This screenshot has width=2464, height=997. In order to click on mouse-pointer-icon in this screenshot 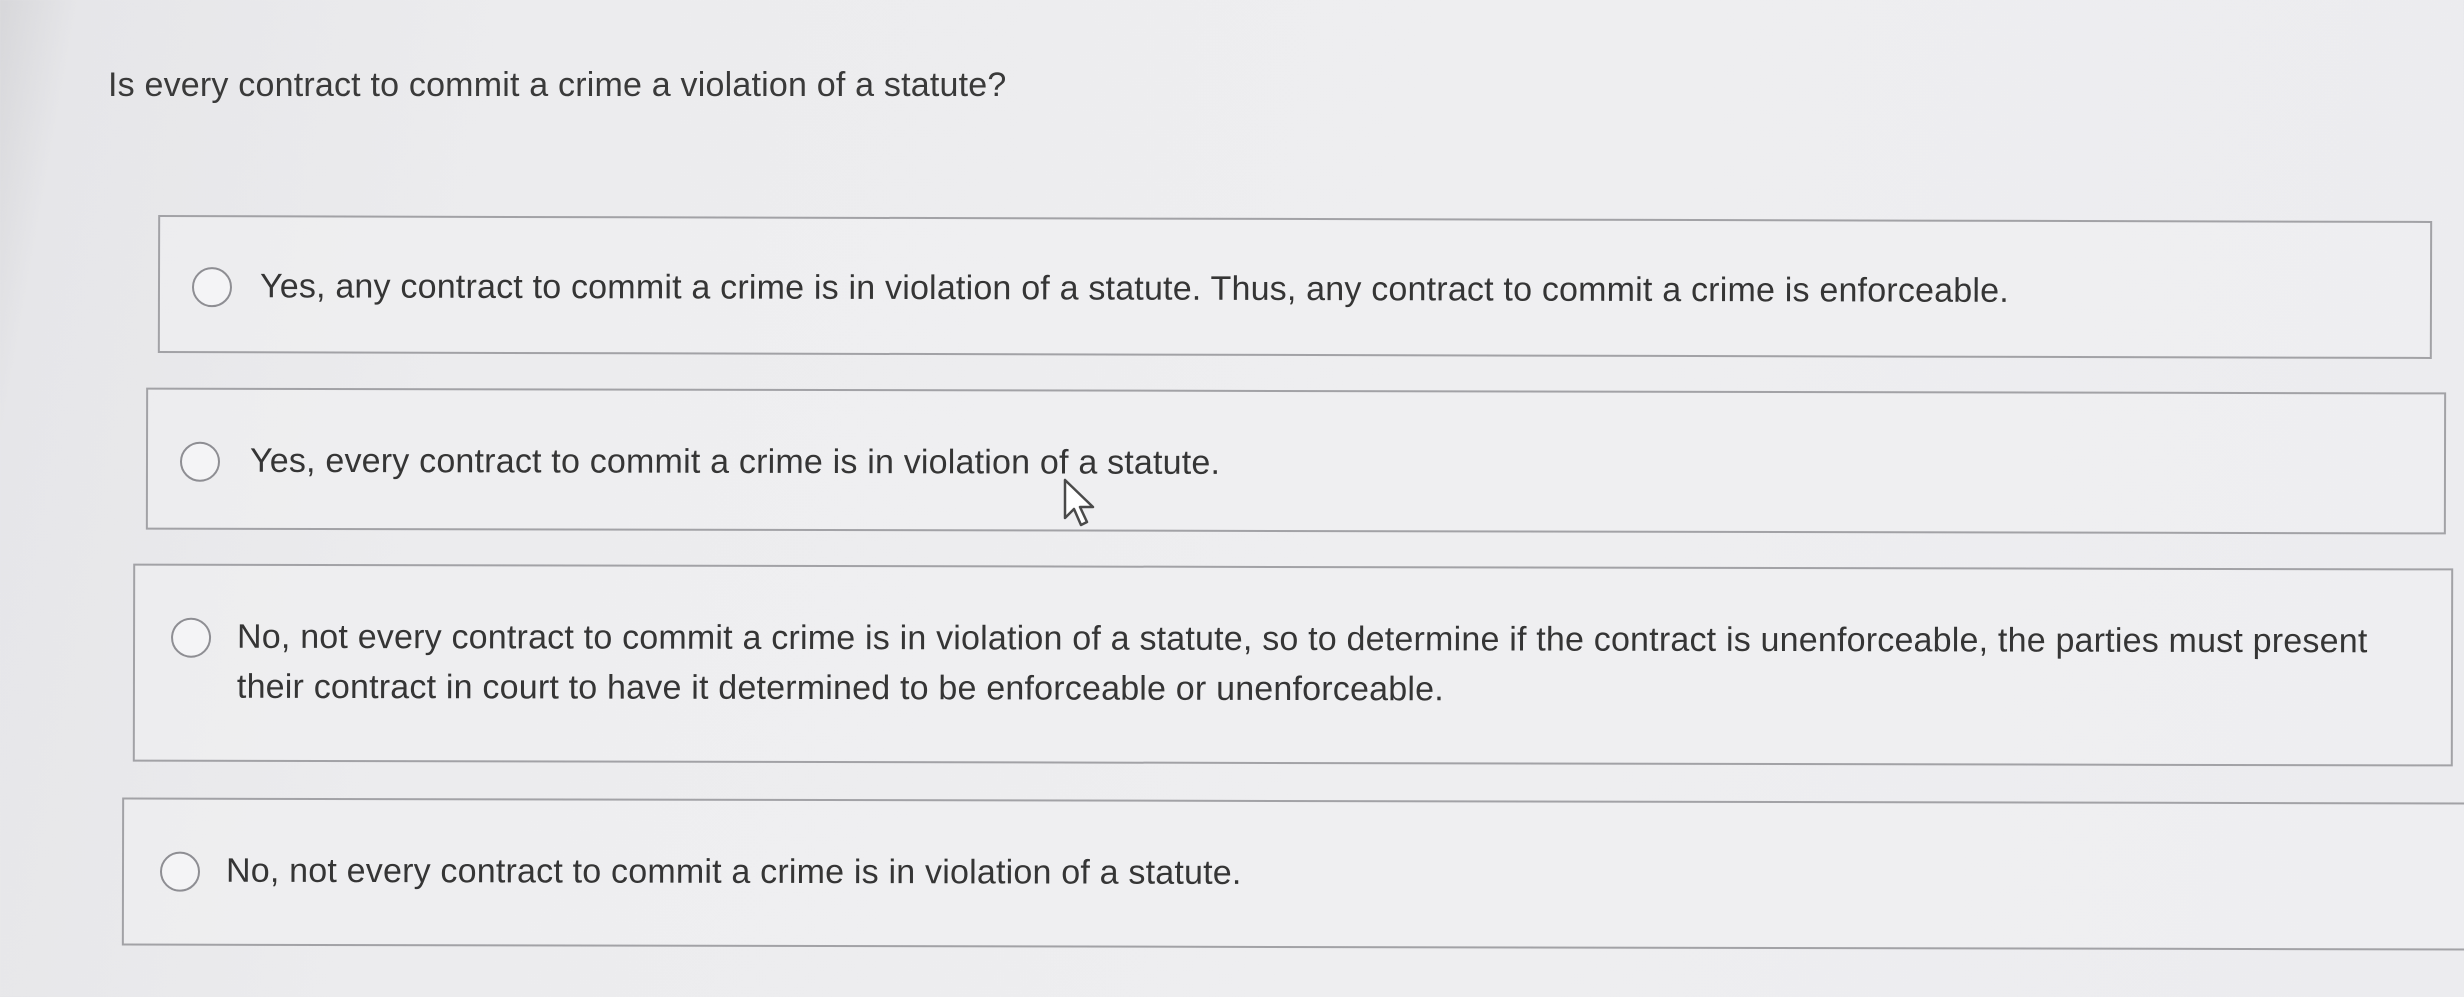, I will do `click(1079, 502)`.